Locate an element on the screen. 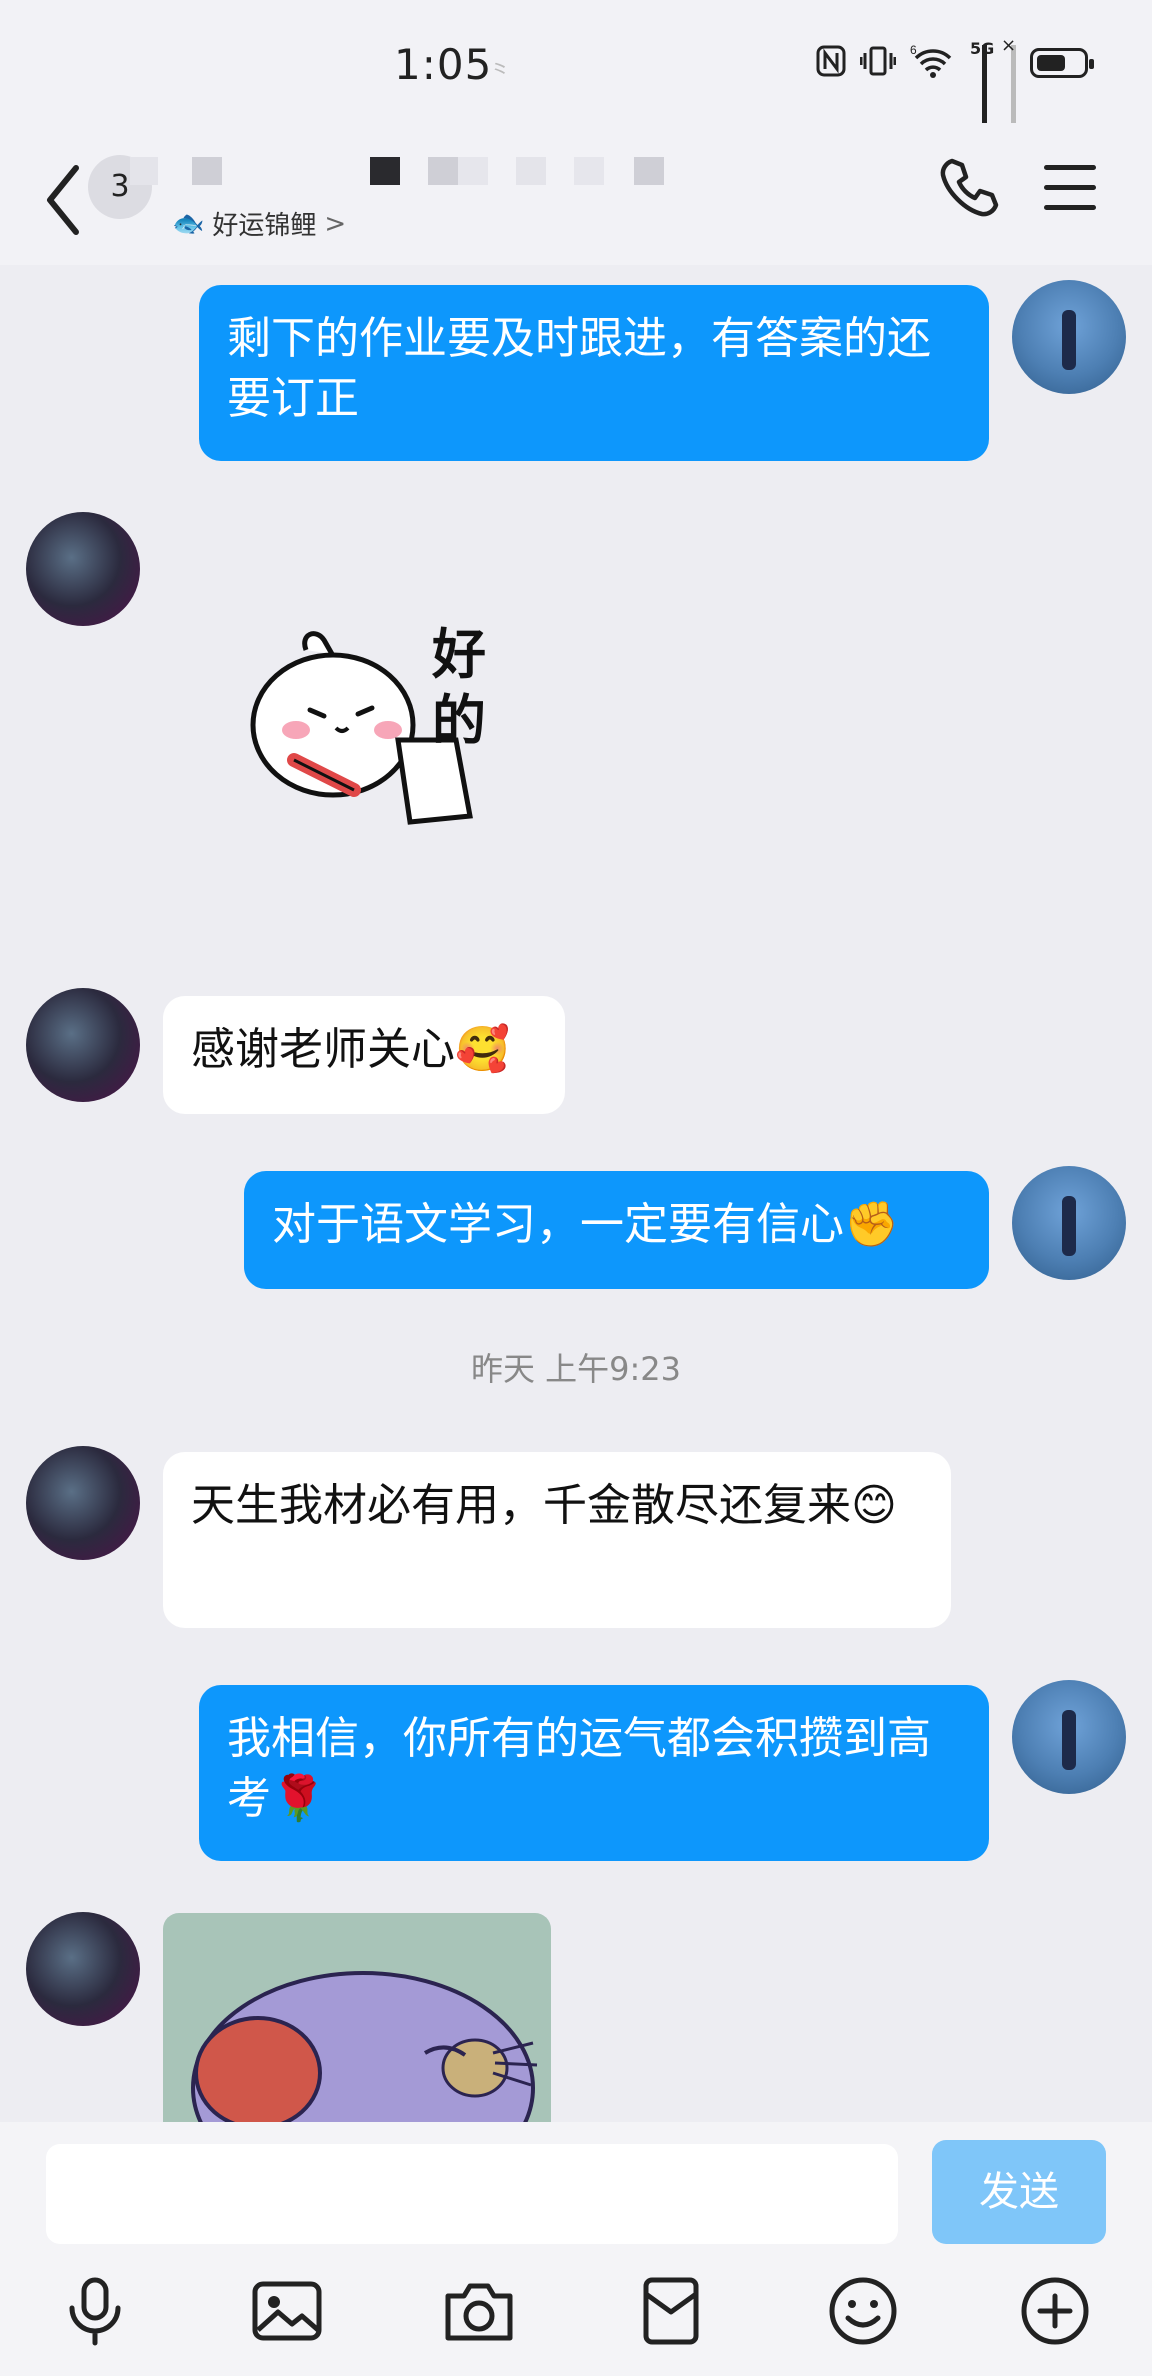  emoji-button is located at coordinates (863, 2311).